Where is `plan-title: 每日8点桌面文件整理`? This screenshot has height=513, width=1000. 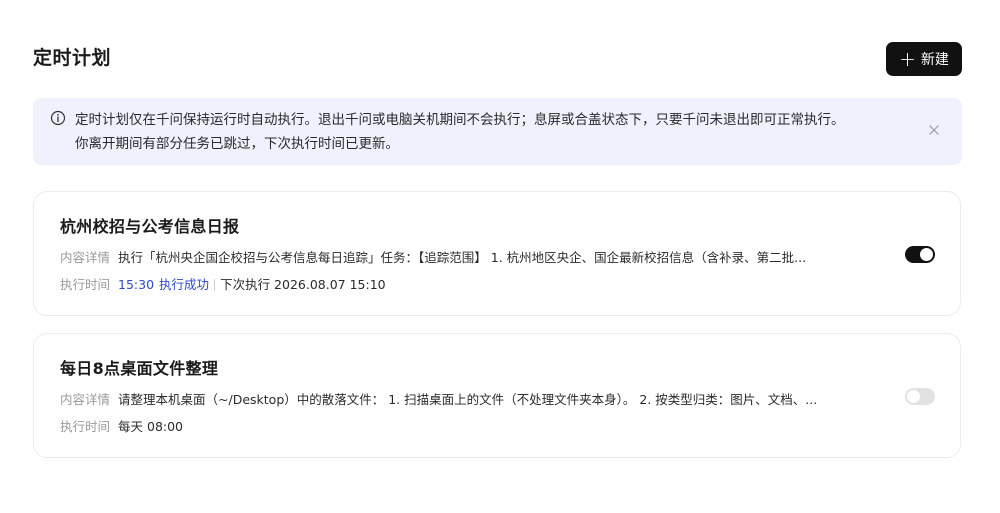
plan-title: 每日8点桌面文件整理 is located at coordinates (139, 368).